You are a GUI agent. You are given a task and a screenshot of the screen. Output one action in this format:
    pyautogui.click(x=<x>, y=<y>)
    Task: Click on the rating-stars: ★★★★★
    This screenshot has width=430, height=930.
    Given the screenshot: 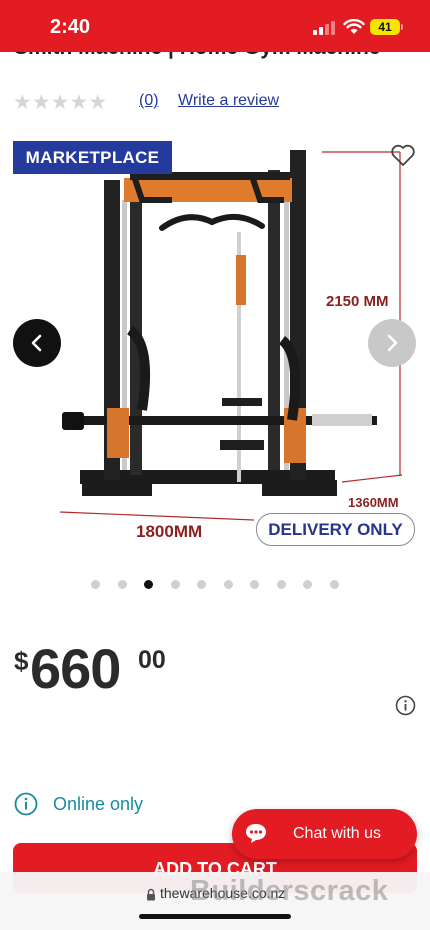 What is the action you would take?
    pyautogui.click(x=60, y=102)
    